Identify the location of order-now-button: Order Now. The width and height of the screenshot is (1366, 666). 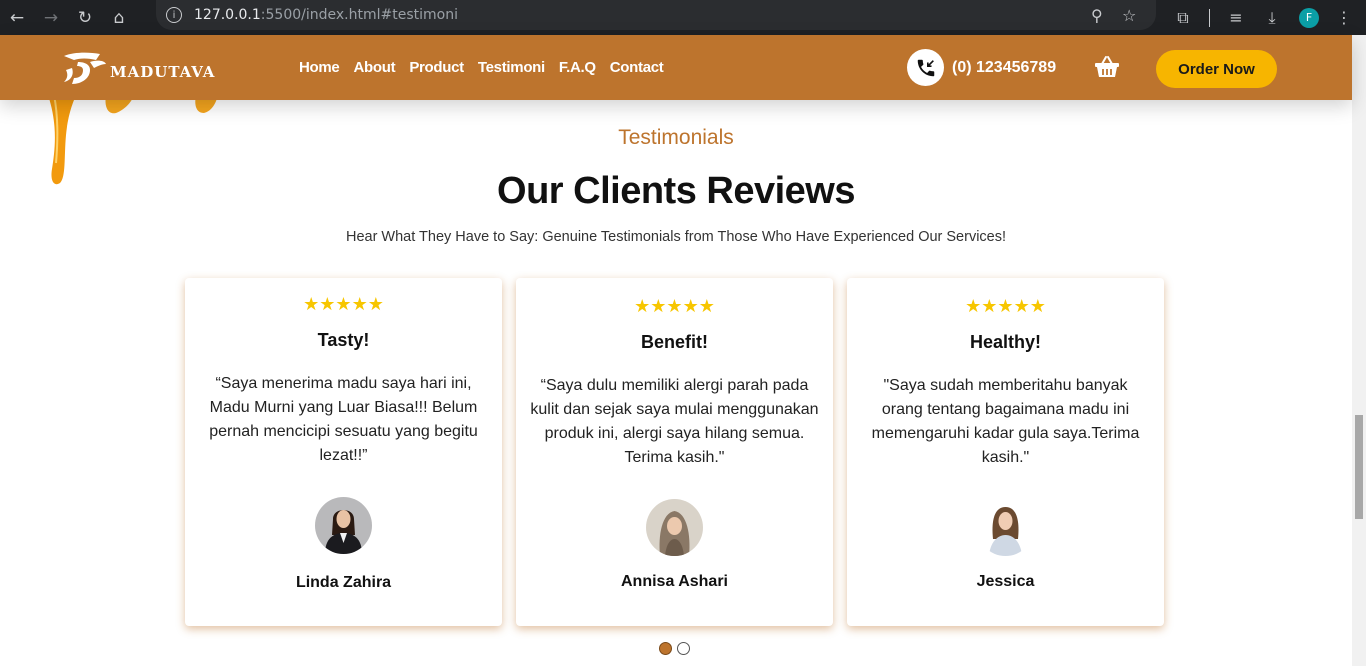
(1216, 69).